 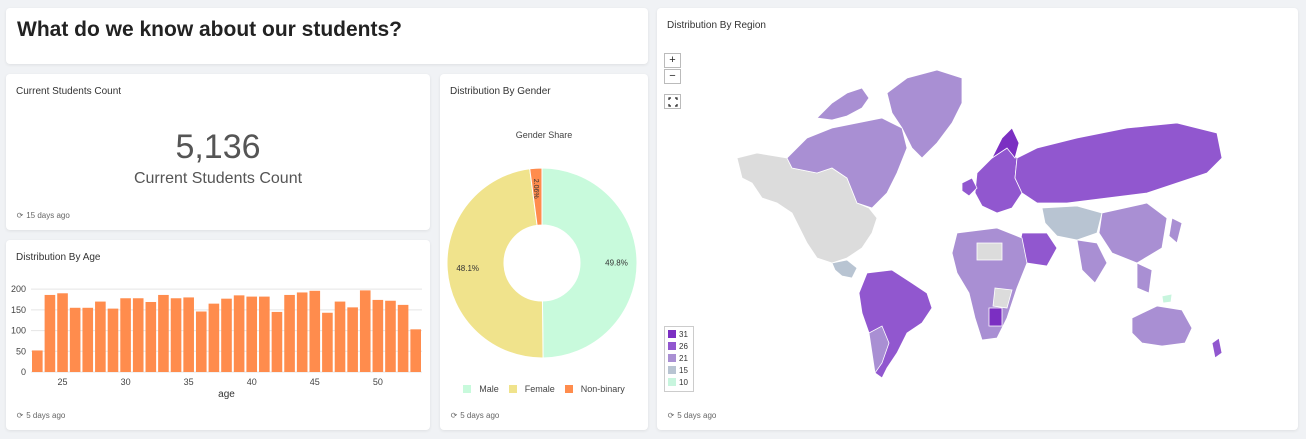 What do you see at coordinates (1072, 223) in the screenshot?
I see `region-central-asia` at bounding box center [1072, 223].